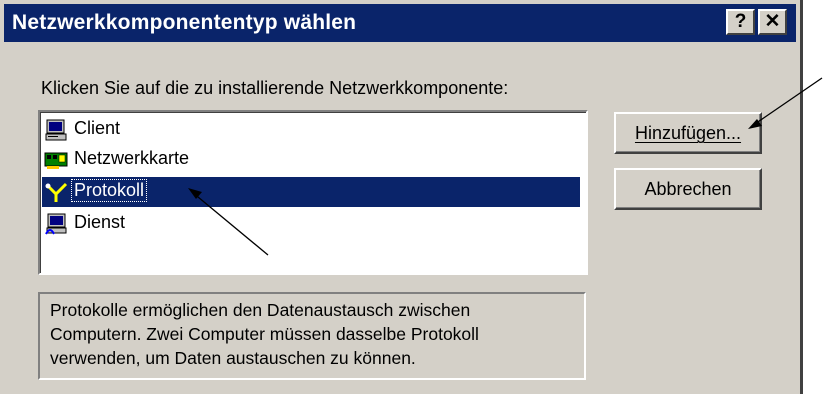 The width and height of the screenshot is (827, 394). What do you see at coordinates (56, 192) in the screenshot?
I see `protocol-icon` at bounding box center [56, 192].